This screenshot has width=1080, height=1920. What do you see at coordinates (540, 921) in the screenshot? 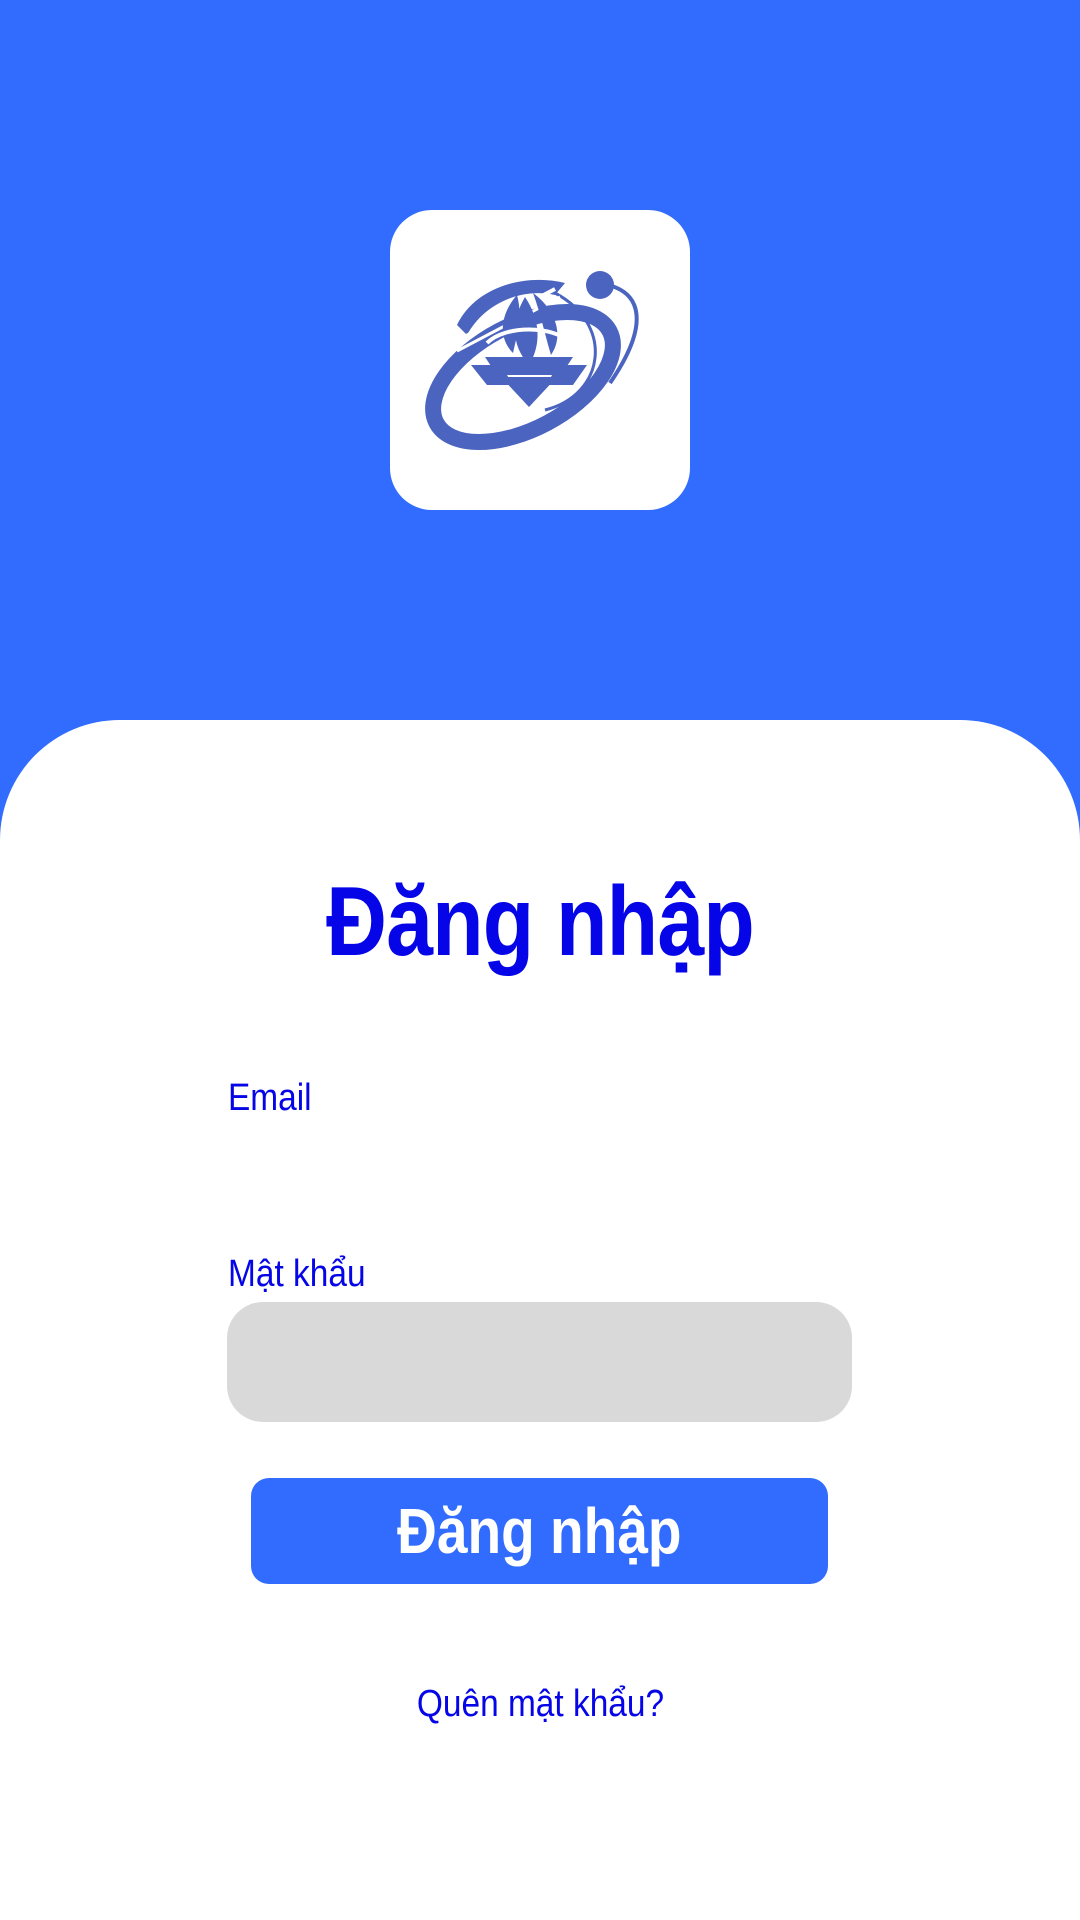
I see `page-title: Đăng nhập` at bounding box center [540, 921].